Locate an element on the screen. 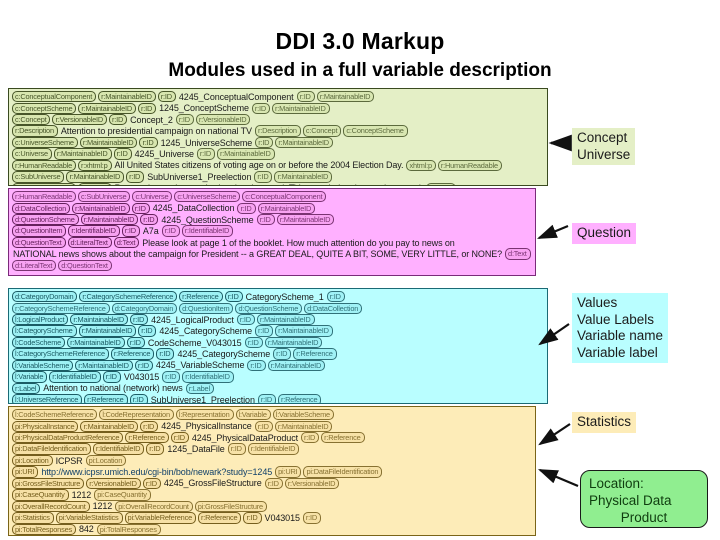  xml-tag: pi:CategoryValue is located at coordinates (114, 535).